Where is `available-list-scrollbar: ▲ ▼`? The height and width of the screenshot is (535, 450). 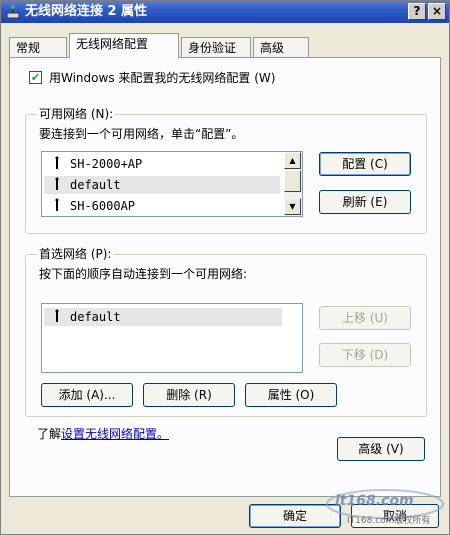
available-list-scrollbar: ▲ ▼ is located at coordinates (293, 184).